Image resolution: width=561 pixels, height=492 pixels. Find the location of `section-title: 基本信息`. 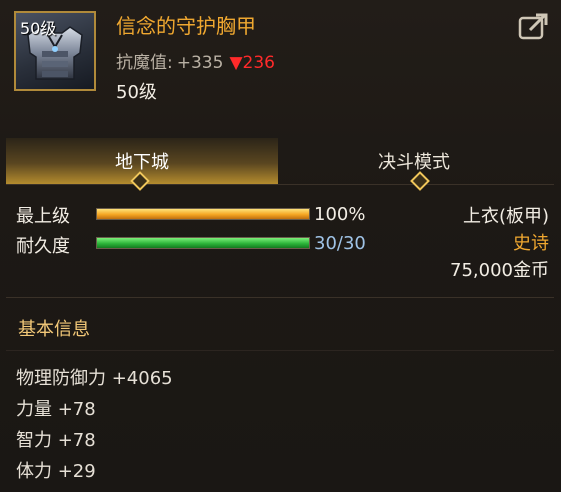

section-title: 基本信息 is located at coordinates (54, 329).